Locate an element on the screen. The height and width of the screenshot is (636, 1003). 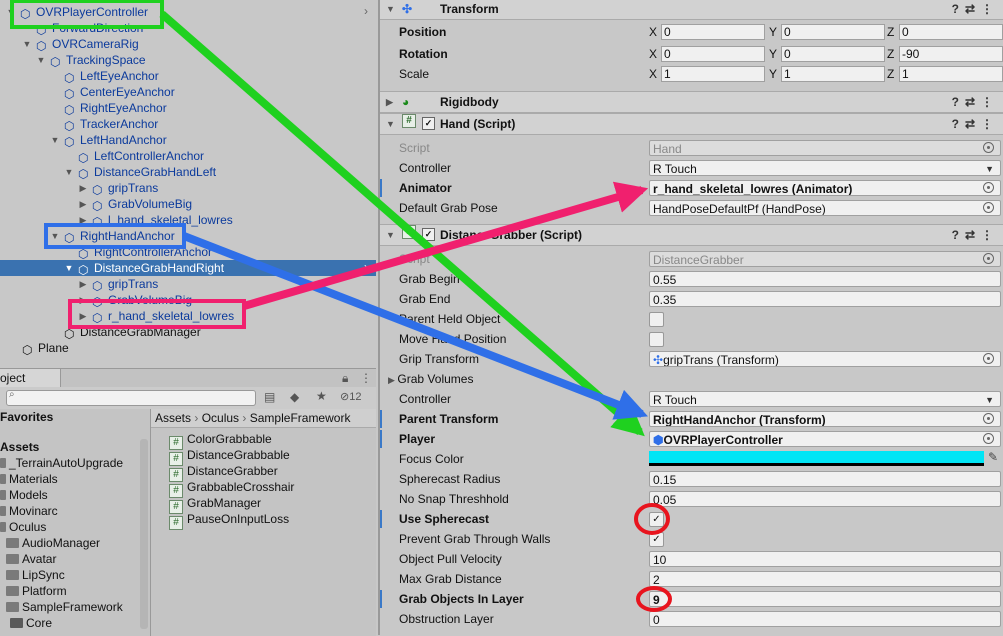
pink-highlight-box is located at coordinates (157, 314).